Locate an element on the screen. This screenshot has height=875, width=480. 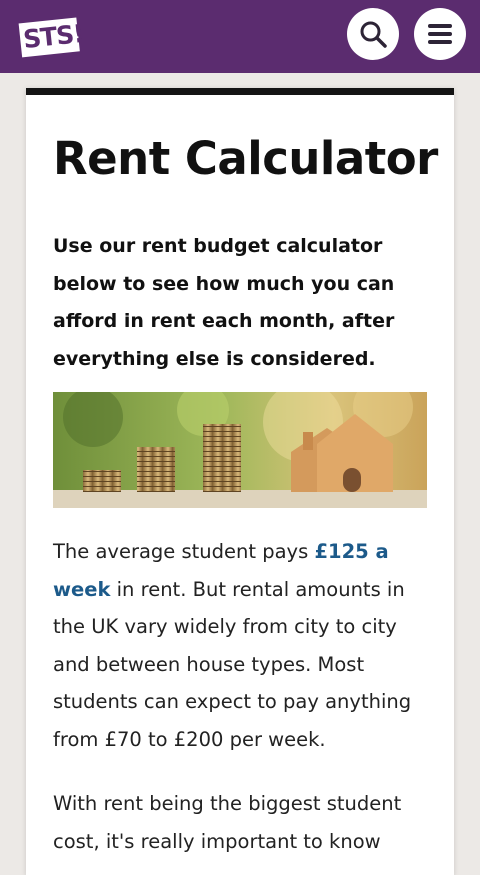
paragraph1-start: The average student pays is located at coordinates (184, 551).